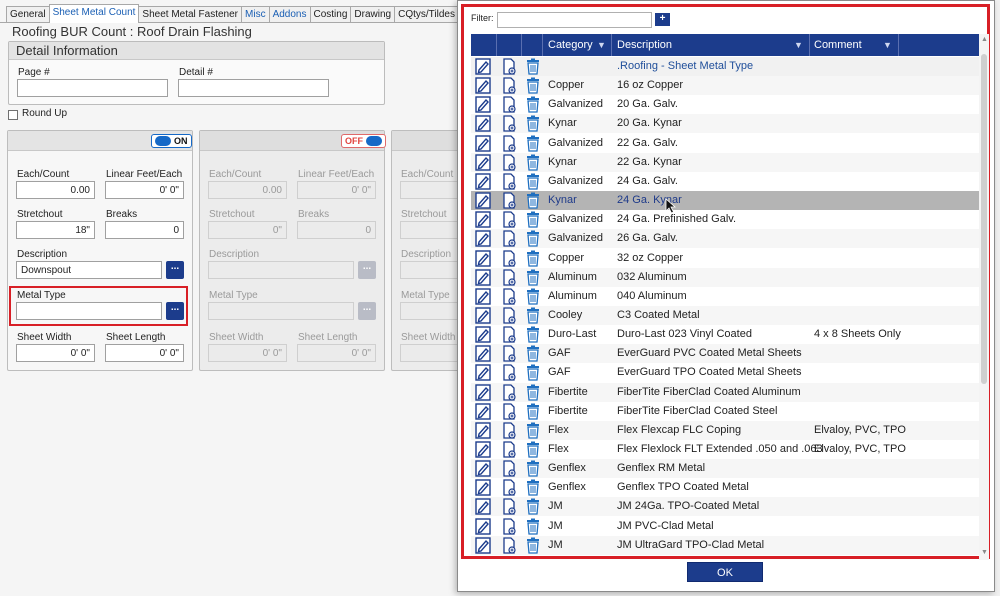  What do you see at coordinates (726, 143) in the screenshot?
I see `table-row: Galvanized 22 Ga. Galv.` at bounding box center [726, 143].